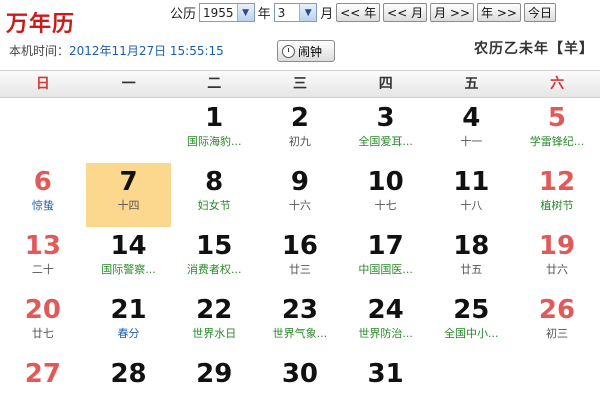 The width and height of the screenshot is (600, 419). What do you see at coordinates (300, 84) in the screenshot?
I see `weekday-header: 日 一 二 三 四 五 六` at bounding box center [300, 84].